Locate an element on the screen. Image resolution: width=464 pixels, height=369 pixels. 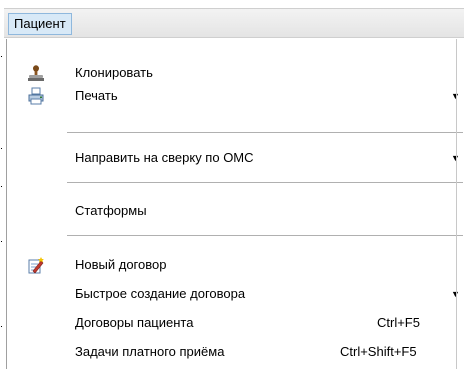
menu-item-label: Направить на сверку по ОМС is located at coordinates (164, 157).